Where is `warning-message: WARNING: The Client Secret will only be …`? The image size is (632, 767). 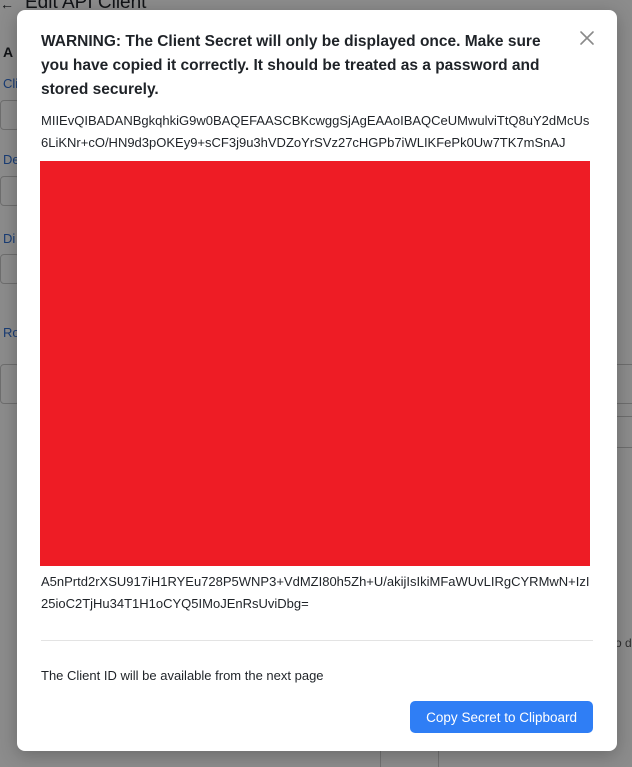
warning-message: WARNING: The Client Secret will only be … is located at coordinates (291, 65).